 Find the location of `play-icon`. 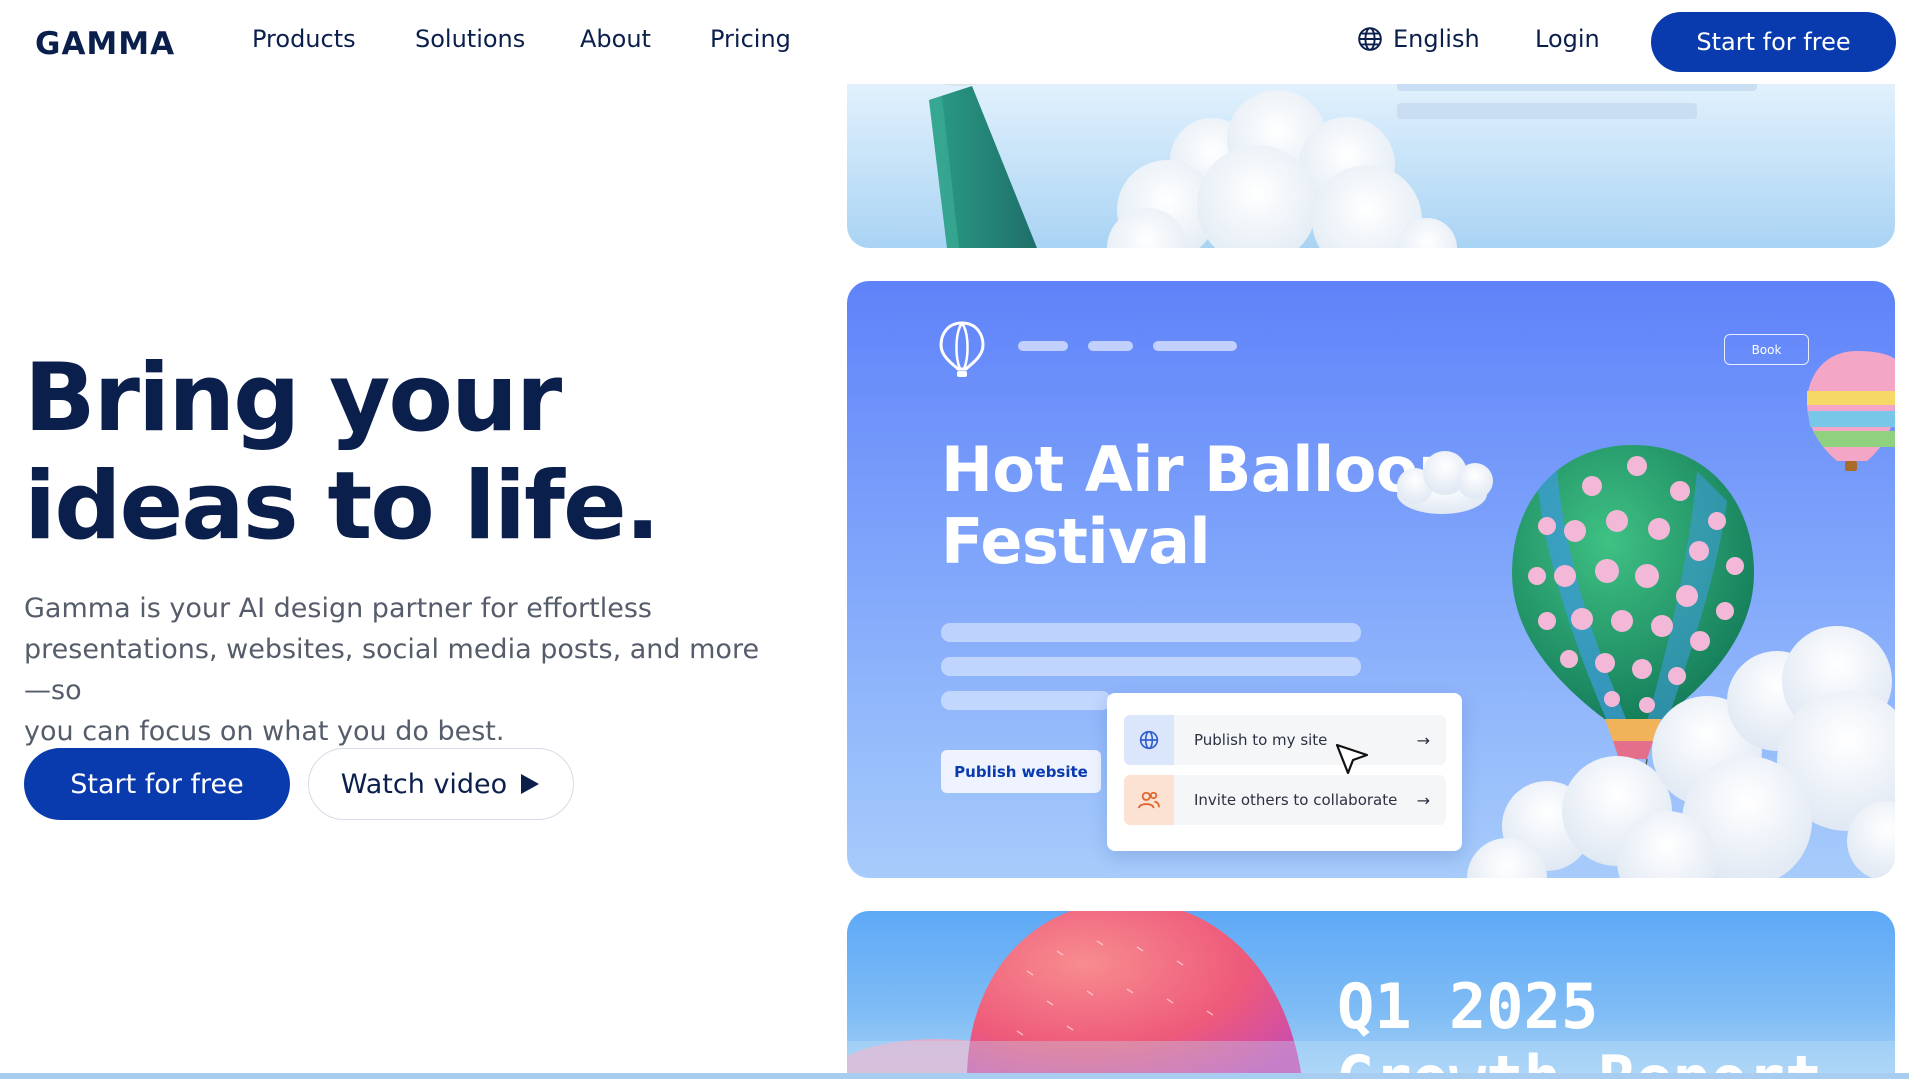

play-icon is located at coordinates (530, 784).